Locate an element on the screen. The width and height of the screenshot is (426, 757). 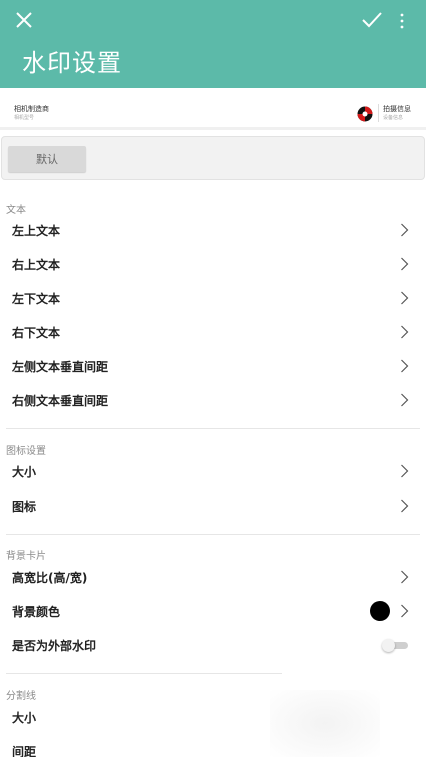
row-label: 间距 is located at coordinates (24, 751).